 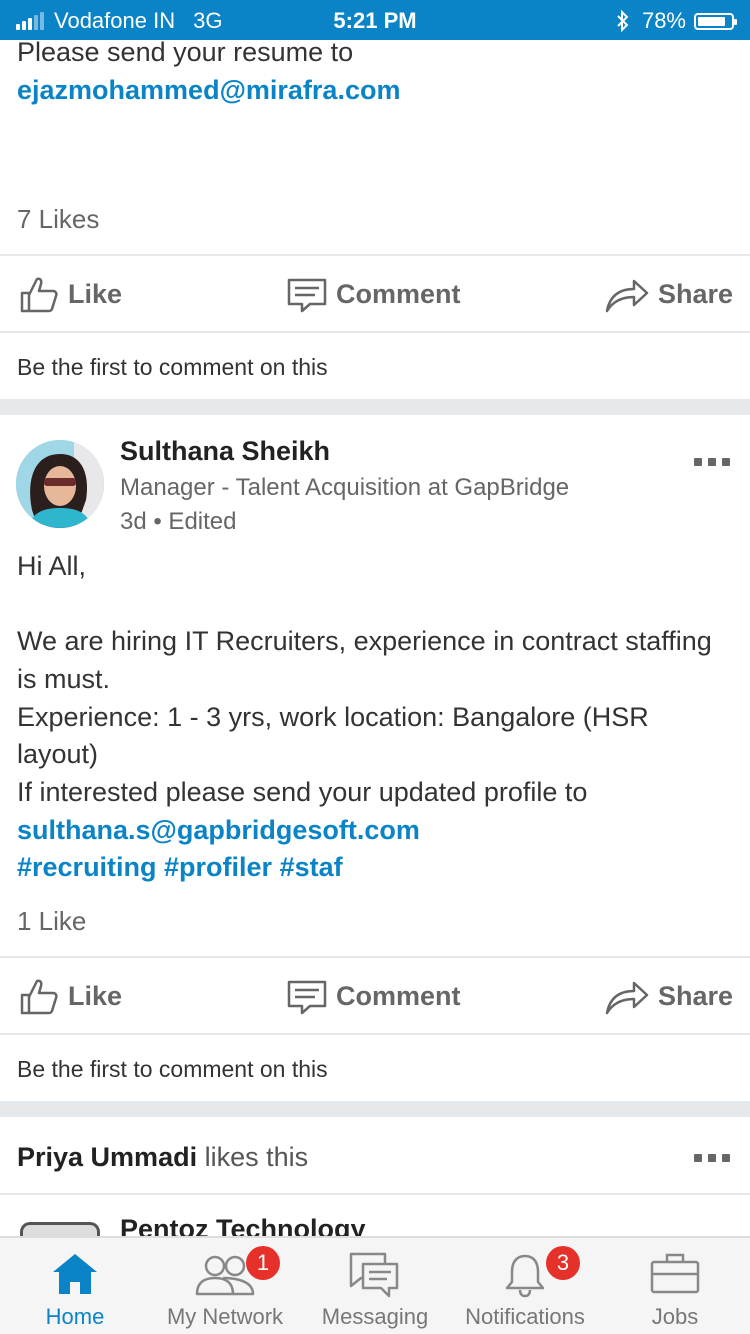 What do you see at coordinates (263, 1263) in the screenshot?
I see `notification-badge: 1` at bounding box center [263, 1263].